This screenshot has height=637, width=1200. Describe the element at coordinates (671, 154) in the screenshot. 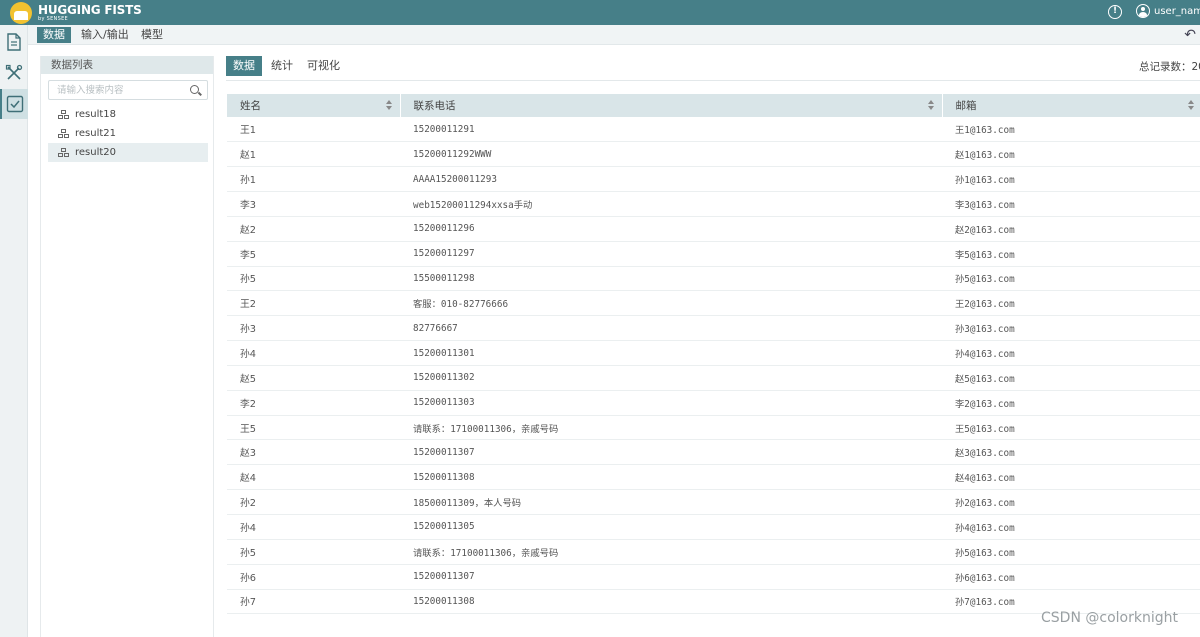

I see `cell-phone: 15200011292WWW` at that location.